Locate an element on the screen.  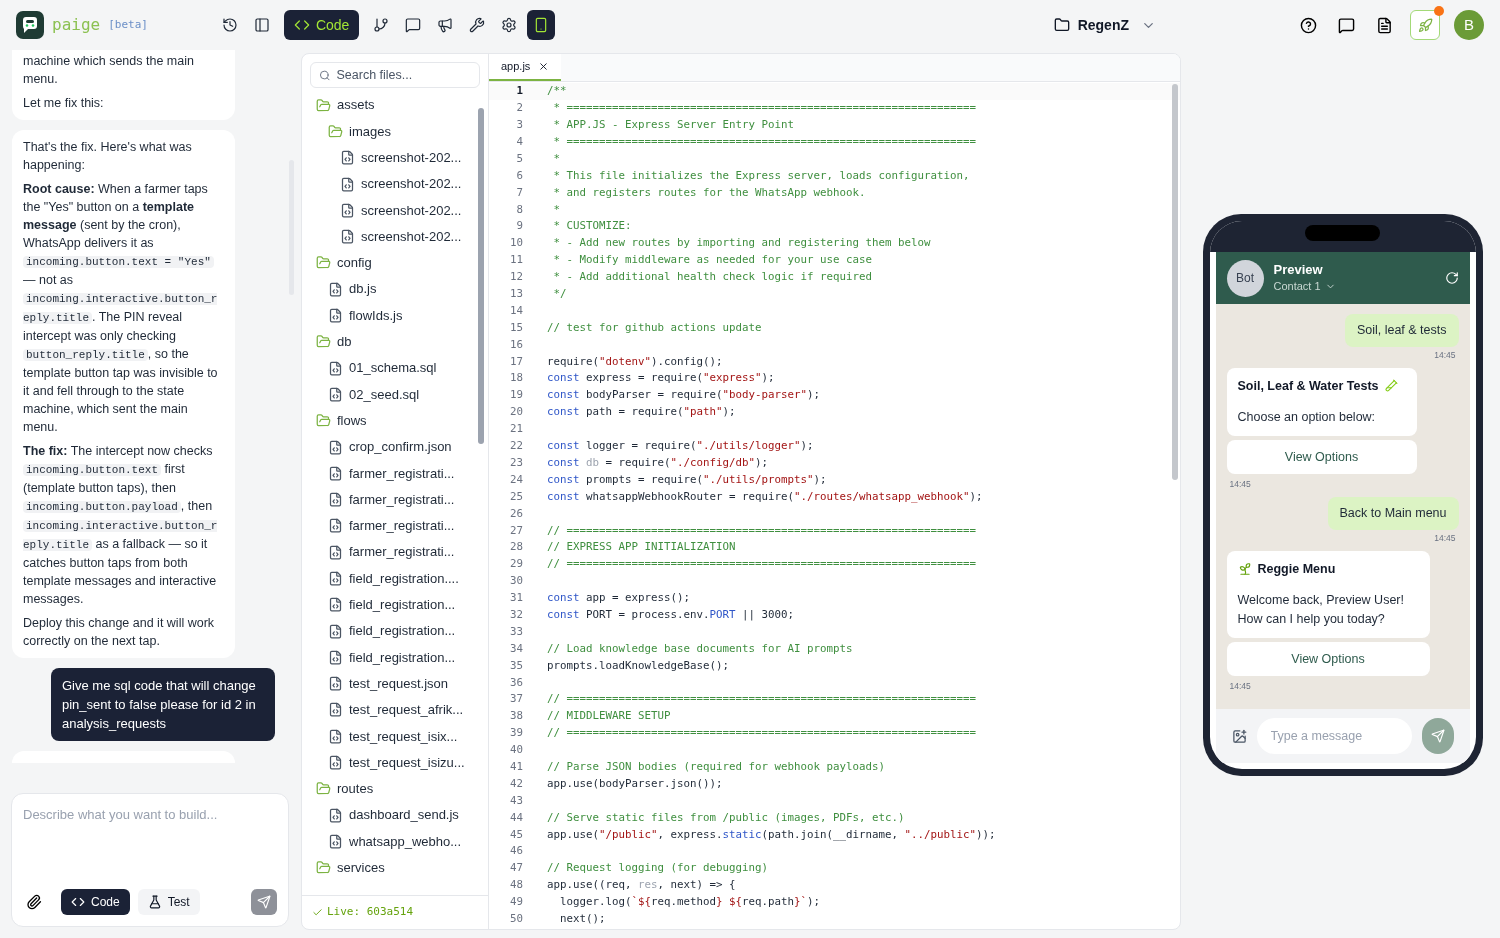
project-selector: RegenZ is located at coordinates (1104, 25).